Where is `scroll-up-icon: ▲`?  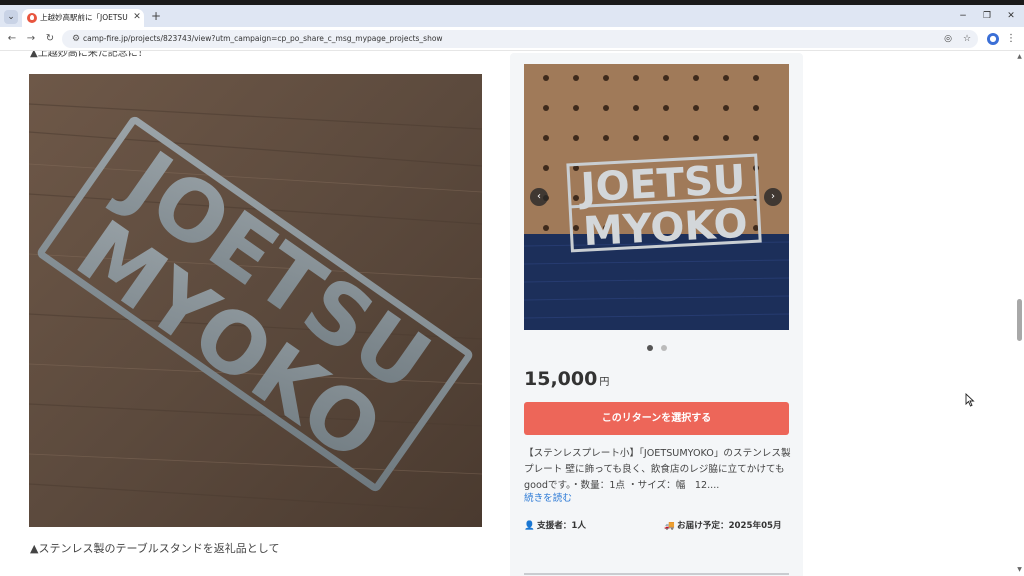
scroll-up-icon: ▲ is located at coordinates (1019, 57).